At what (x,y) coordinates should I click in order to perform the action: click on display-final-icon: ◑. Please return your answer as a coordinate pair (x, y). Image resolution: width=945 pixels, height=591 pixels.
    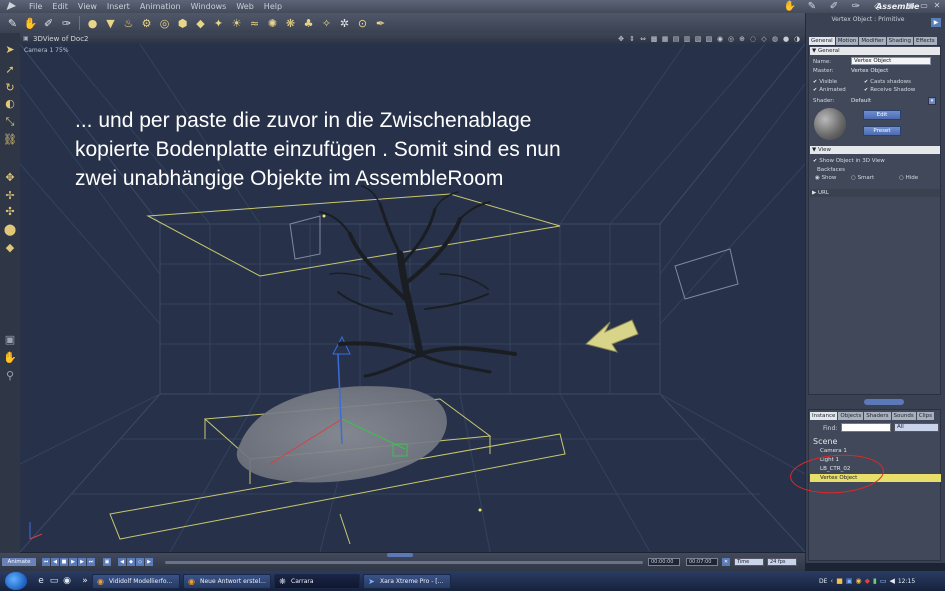
    Looking at the image, I should click on (797, 39).